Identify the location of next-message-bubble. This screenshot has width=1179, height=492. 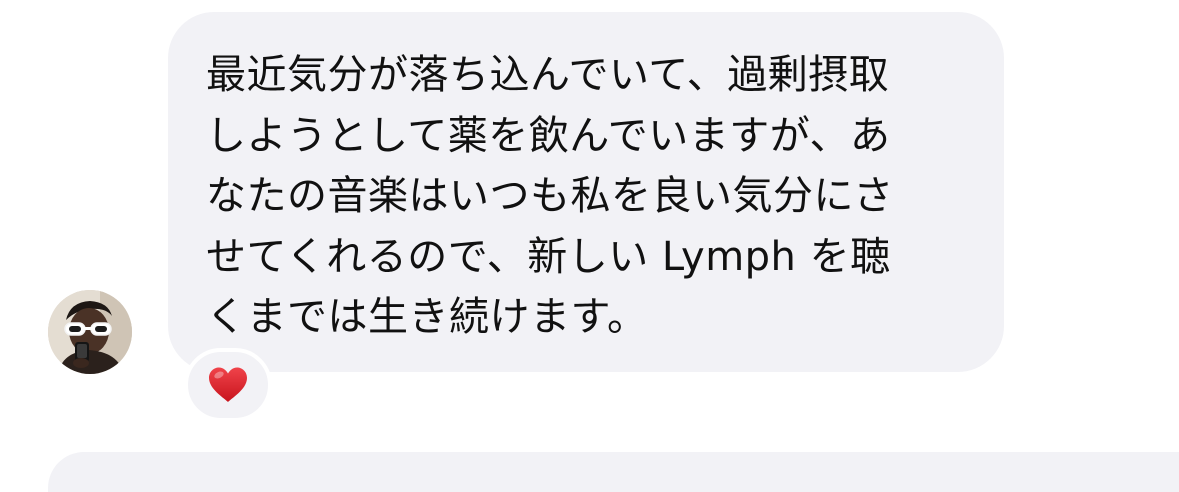
(613, 472).